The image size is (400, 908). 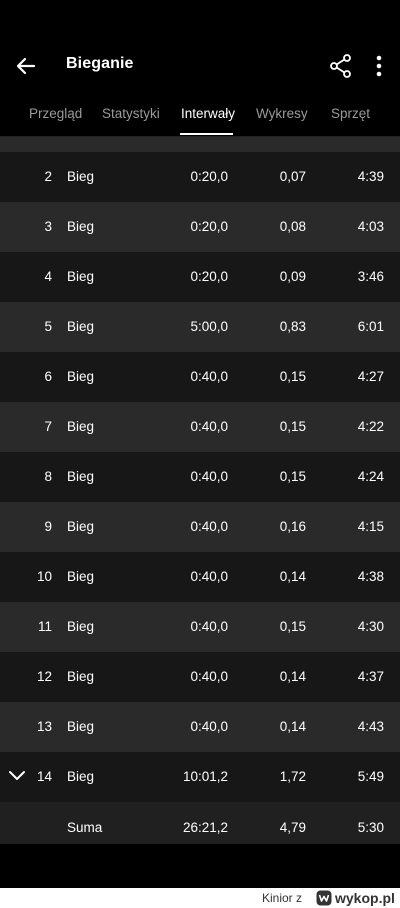 I want to click on active-tab-indicator, so click(x=206, y=134).